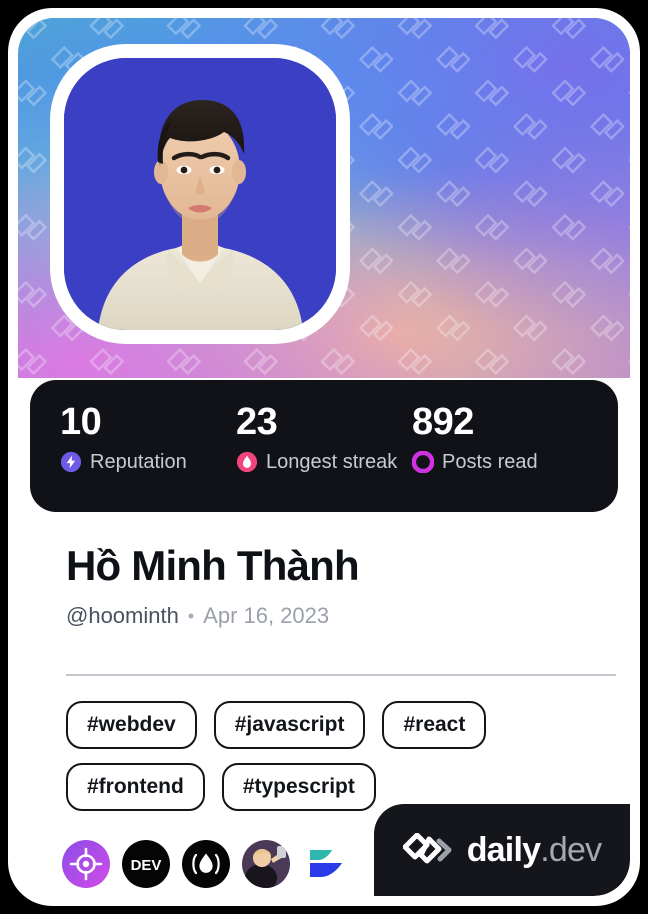  I want to click on tag-chip: #react, so click(434, 725).